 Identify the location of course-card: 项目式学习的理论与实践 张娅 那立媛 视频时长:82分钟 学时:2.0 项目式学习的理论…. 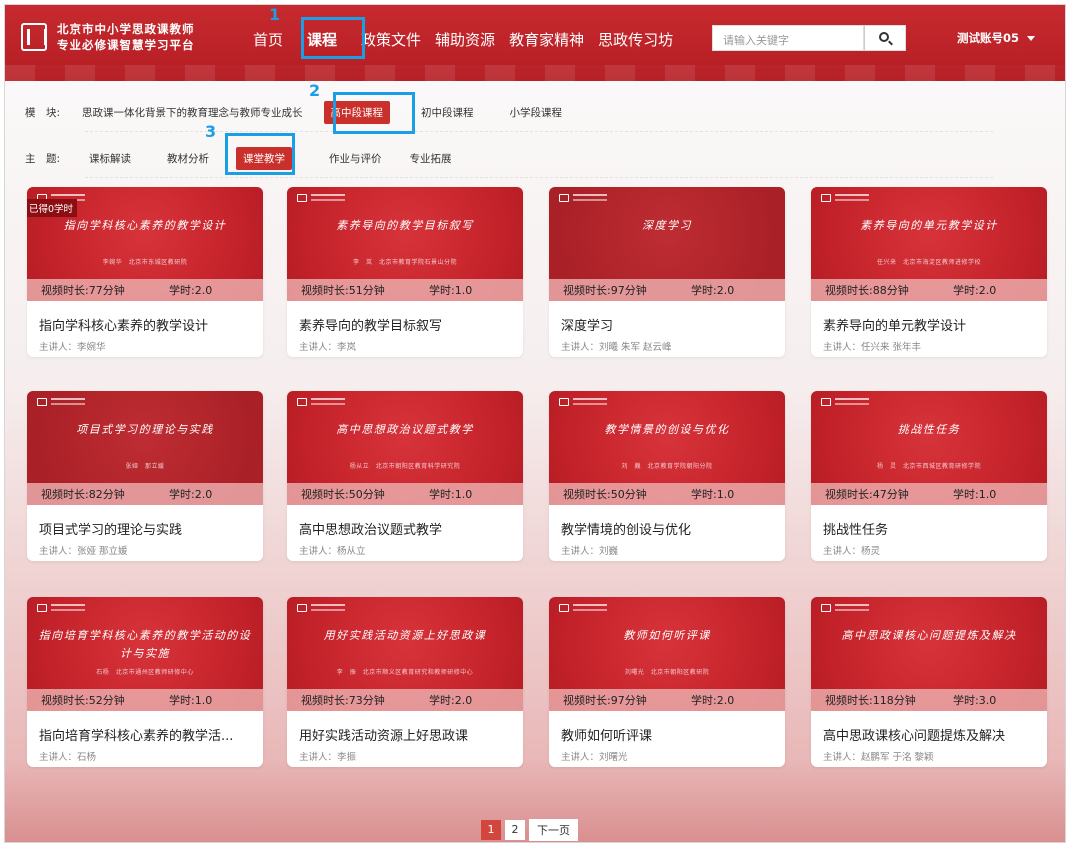
(145, 476).